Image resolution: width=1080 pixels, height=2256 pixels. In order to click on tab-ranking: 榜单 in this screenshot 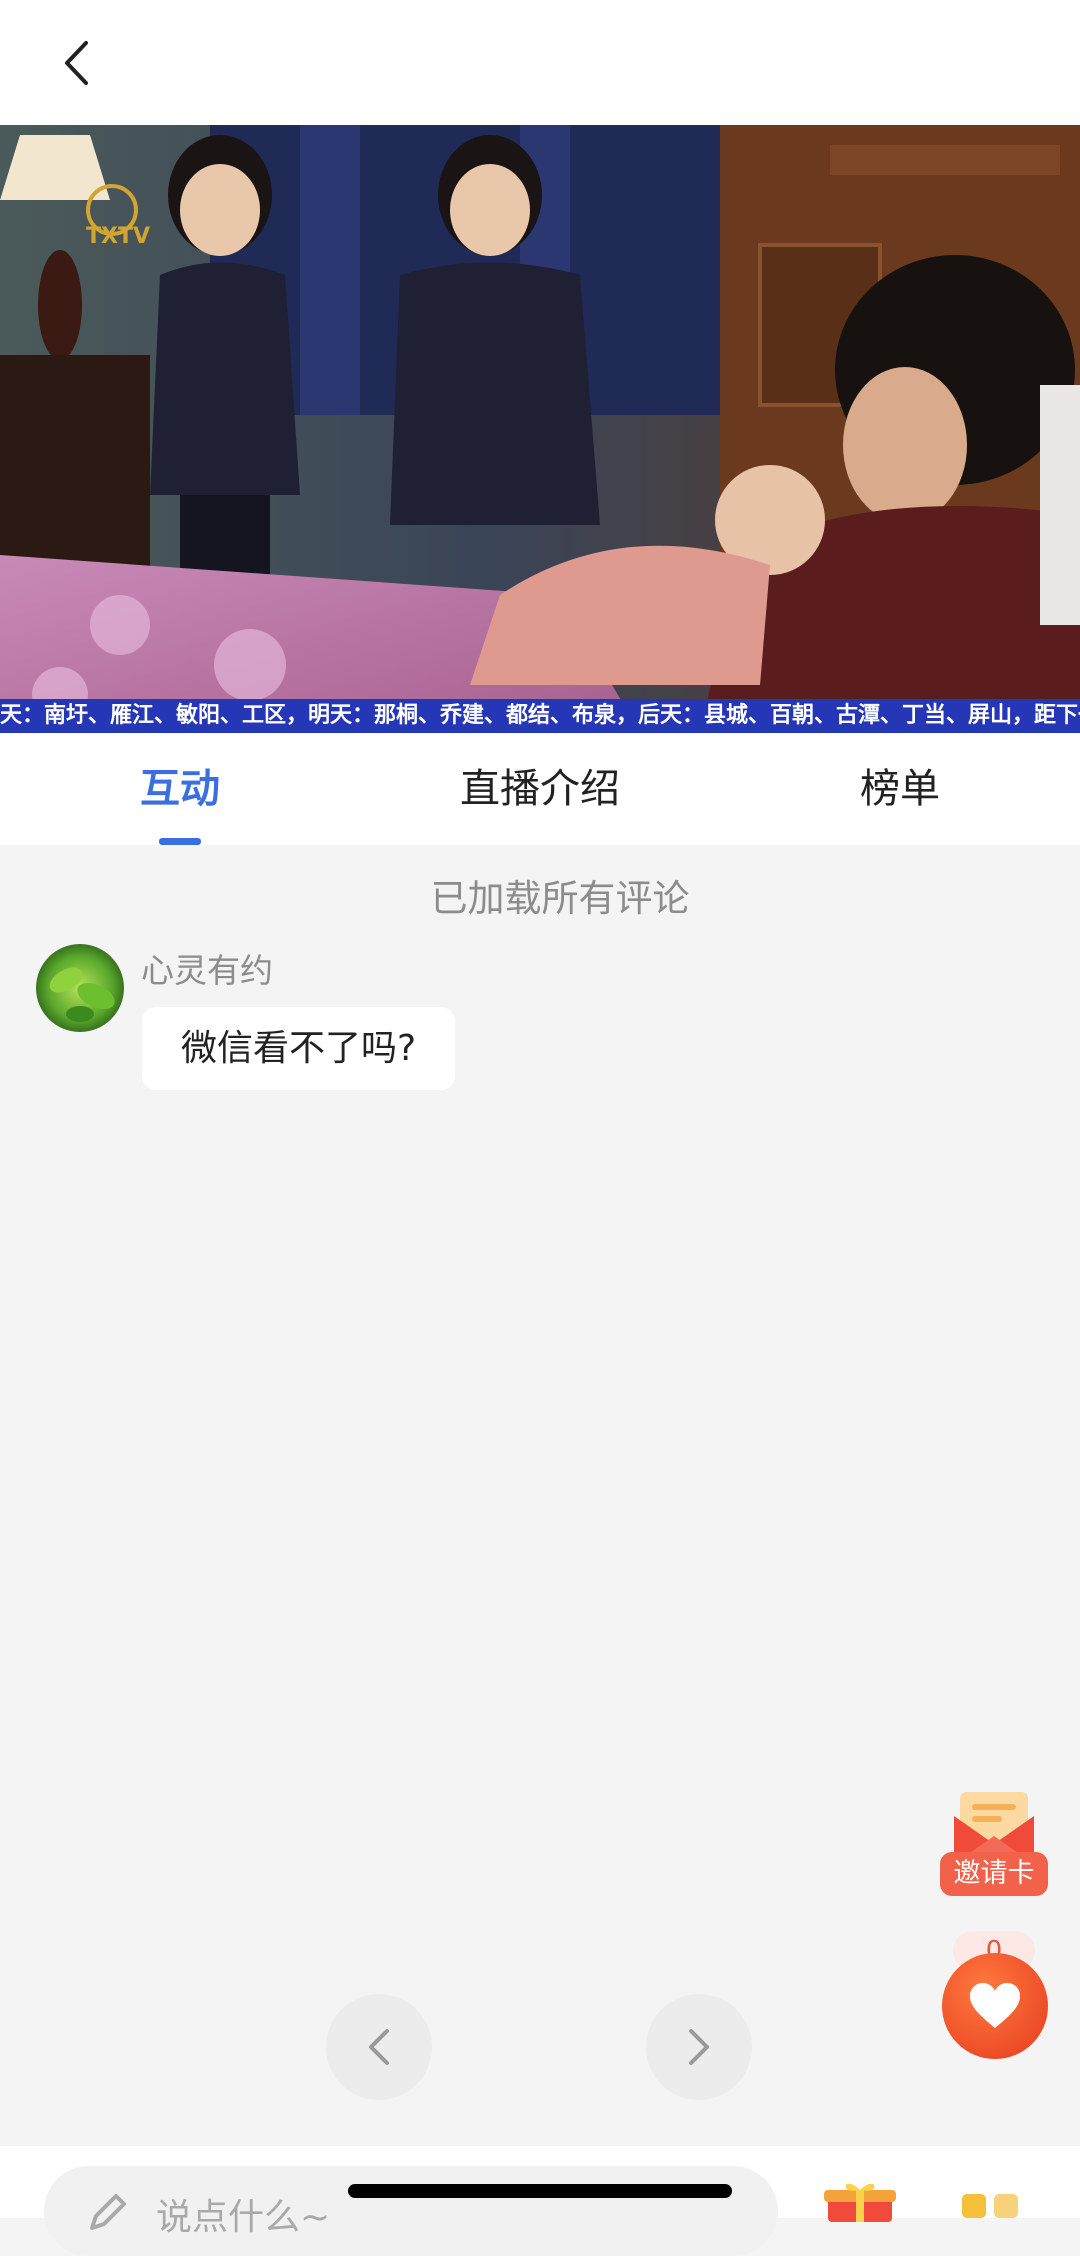, I will do `click(900, 789)`.